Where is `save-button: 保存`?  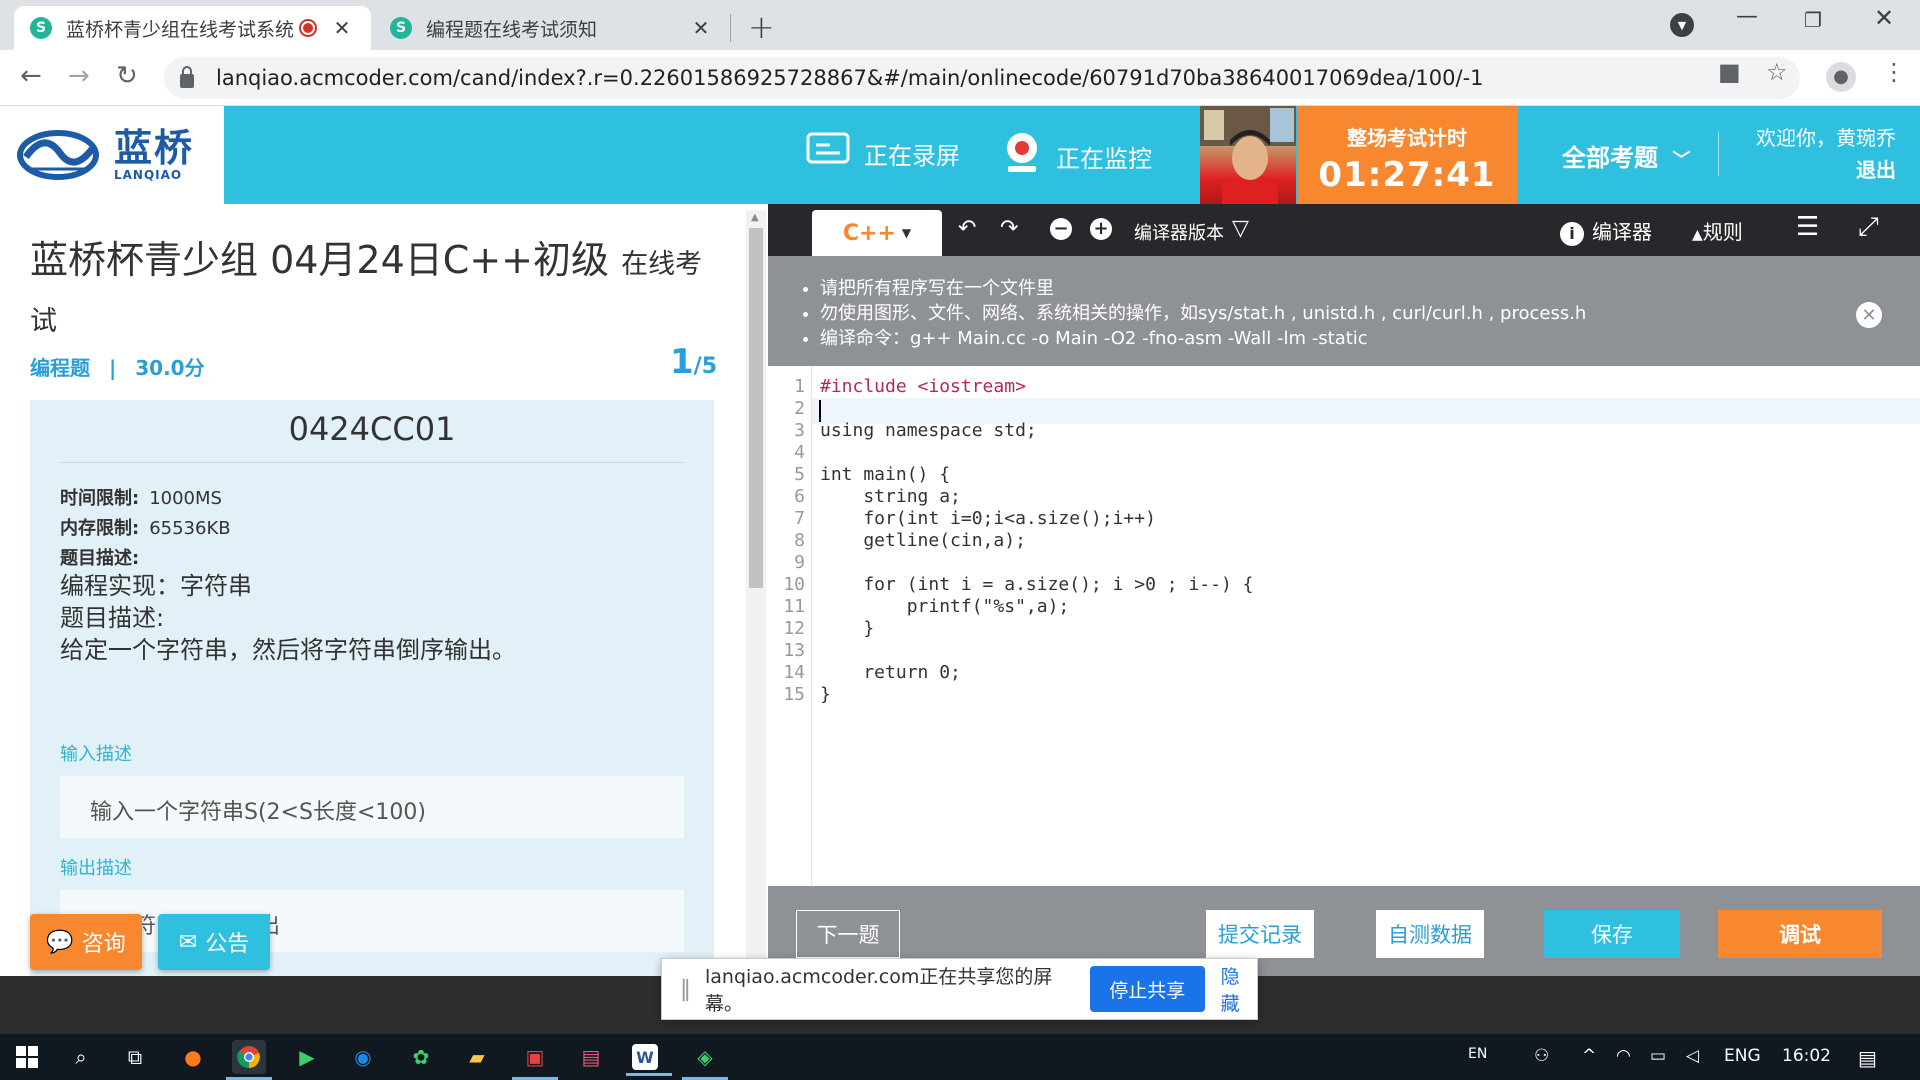 save-button: 保存 is located at coordinates (1612, 934).